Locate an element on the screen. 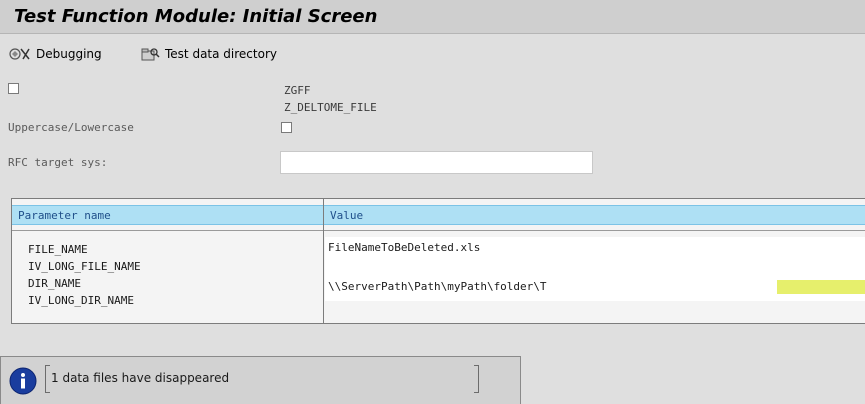 This screenshot has height=404, width=865. message-bracket-left is located at coordinates (47, 379).